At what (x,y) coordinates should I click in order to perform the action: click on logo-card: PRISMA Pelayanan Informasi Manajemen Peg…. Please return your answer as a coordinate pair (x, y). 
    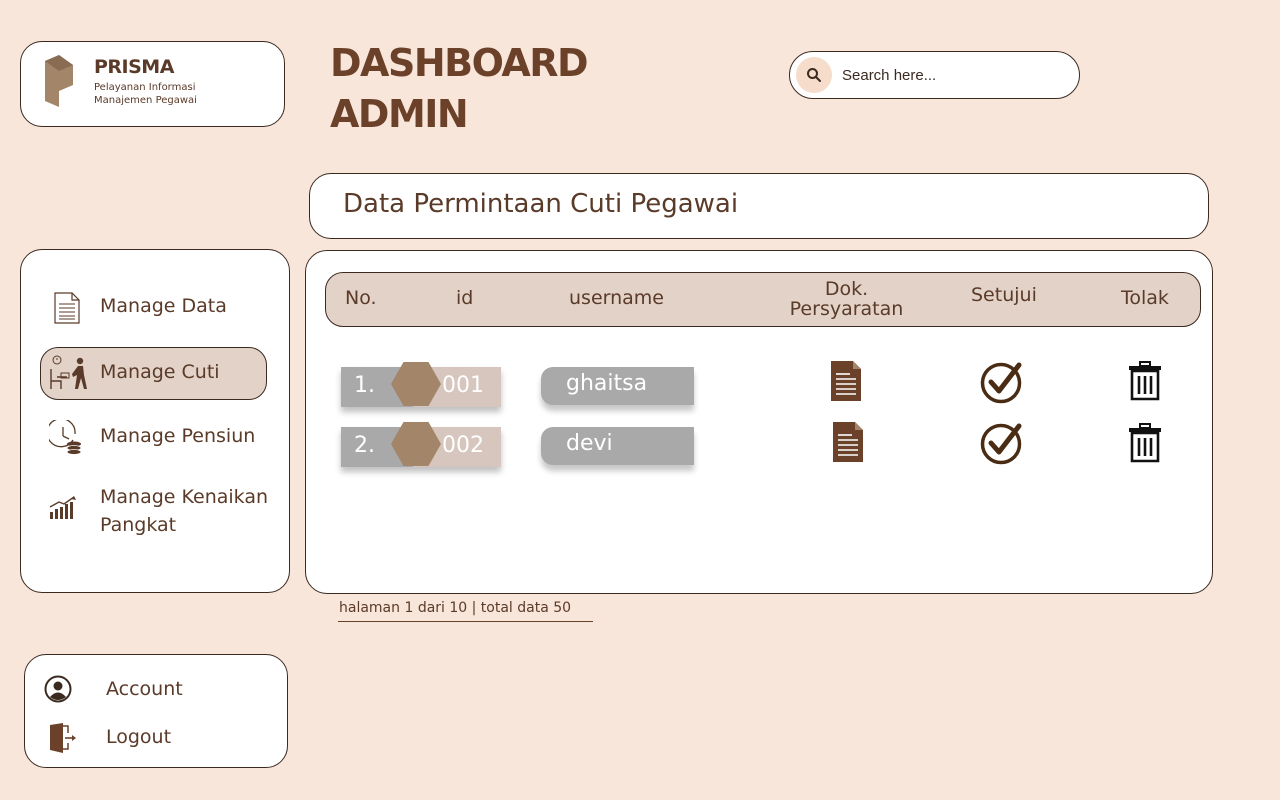
    Looking at the image, I should click on (152, 84).